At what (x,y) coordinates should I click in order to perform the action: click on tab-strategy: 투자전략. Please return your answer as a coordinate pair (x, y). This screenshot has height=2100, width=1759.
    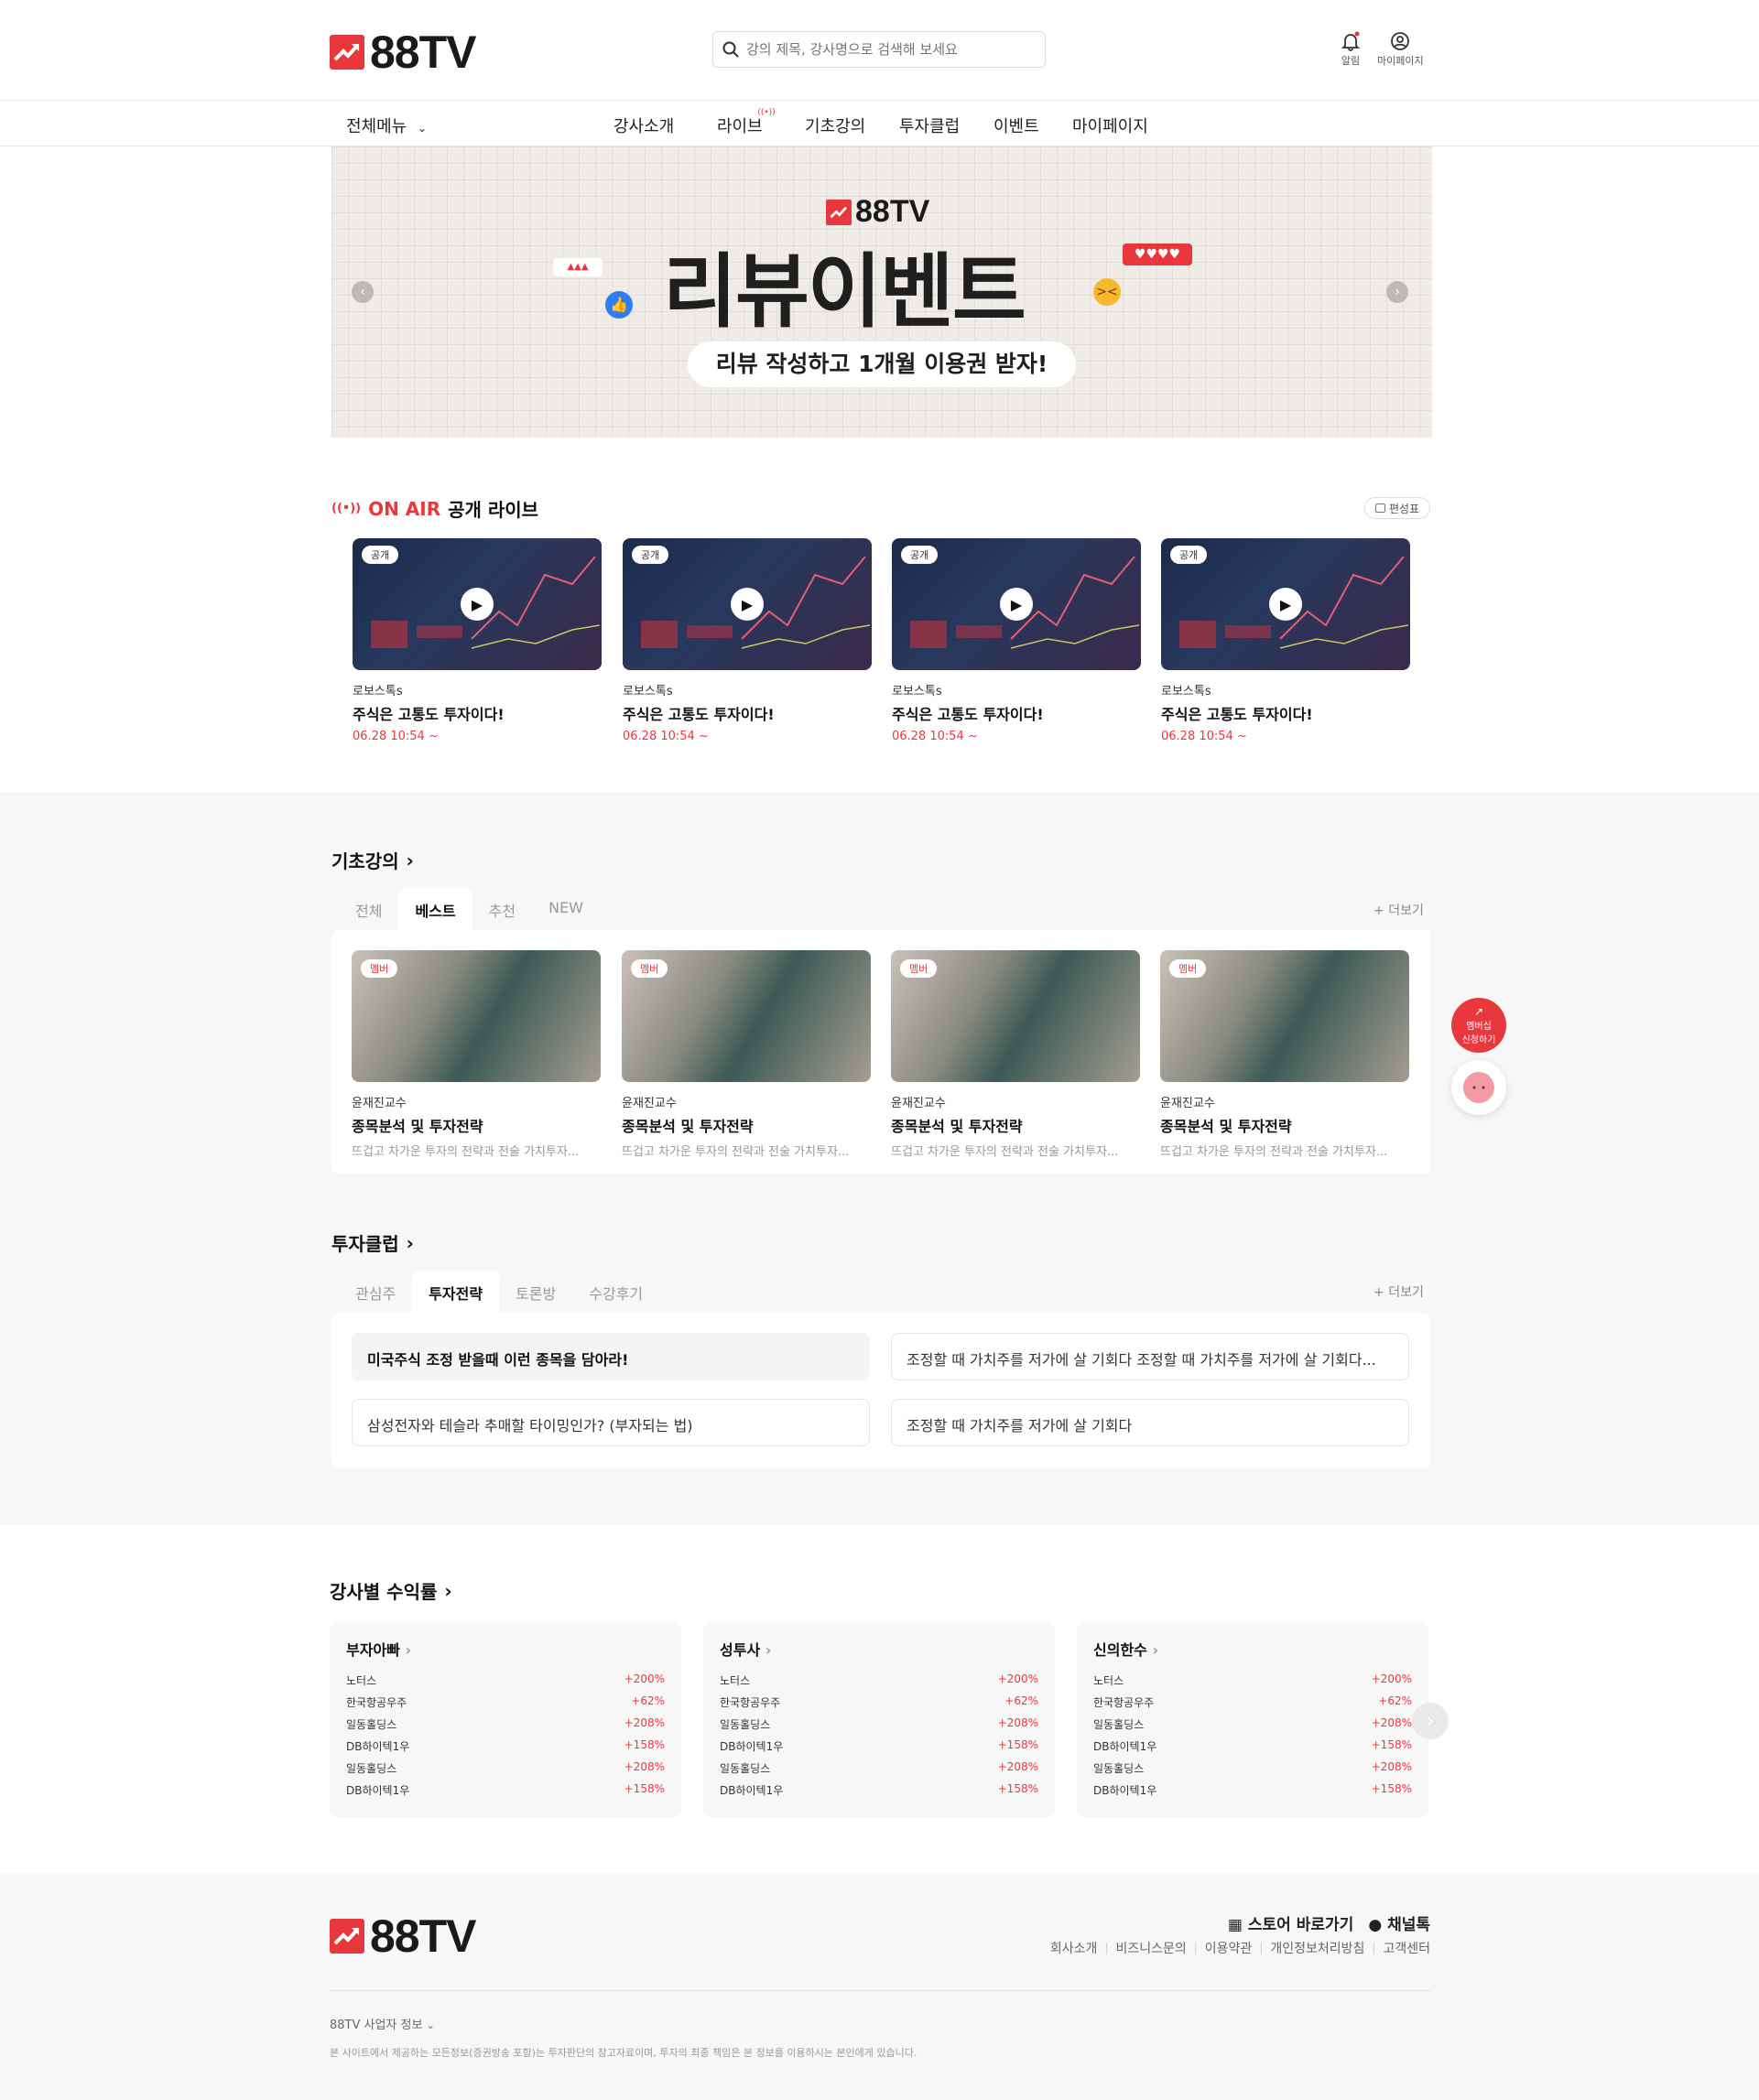
    Looking at the image, I should click on (456, 1292).